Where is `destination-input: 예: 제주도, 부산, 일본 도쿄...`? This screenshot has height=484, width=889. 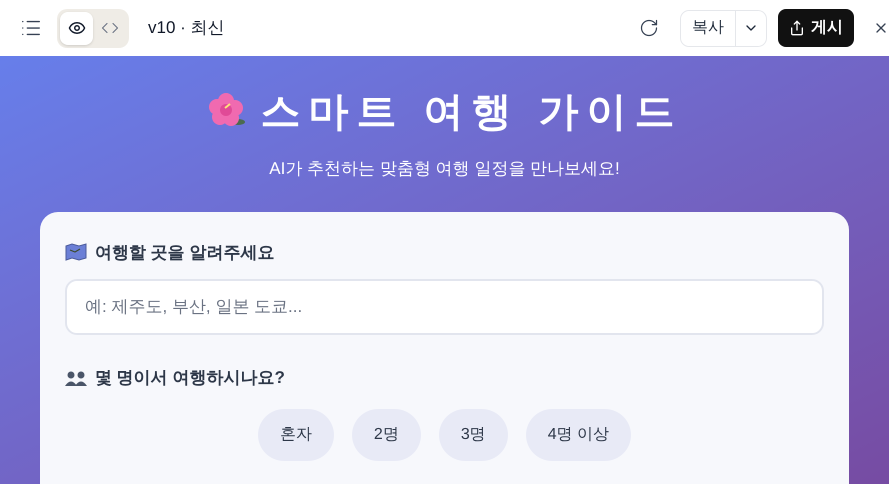 destination-input: 예: 제주도, 부산, 일본 도쿄... is located at coordinates (444, 307).